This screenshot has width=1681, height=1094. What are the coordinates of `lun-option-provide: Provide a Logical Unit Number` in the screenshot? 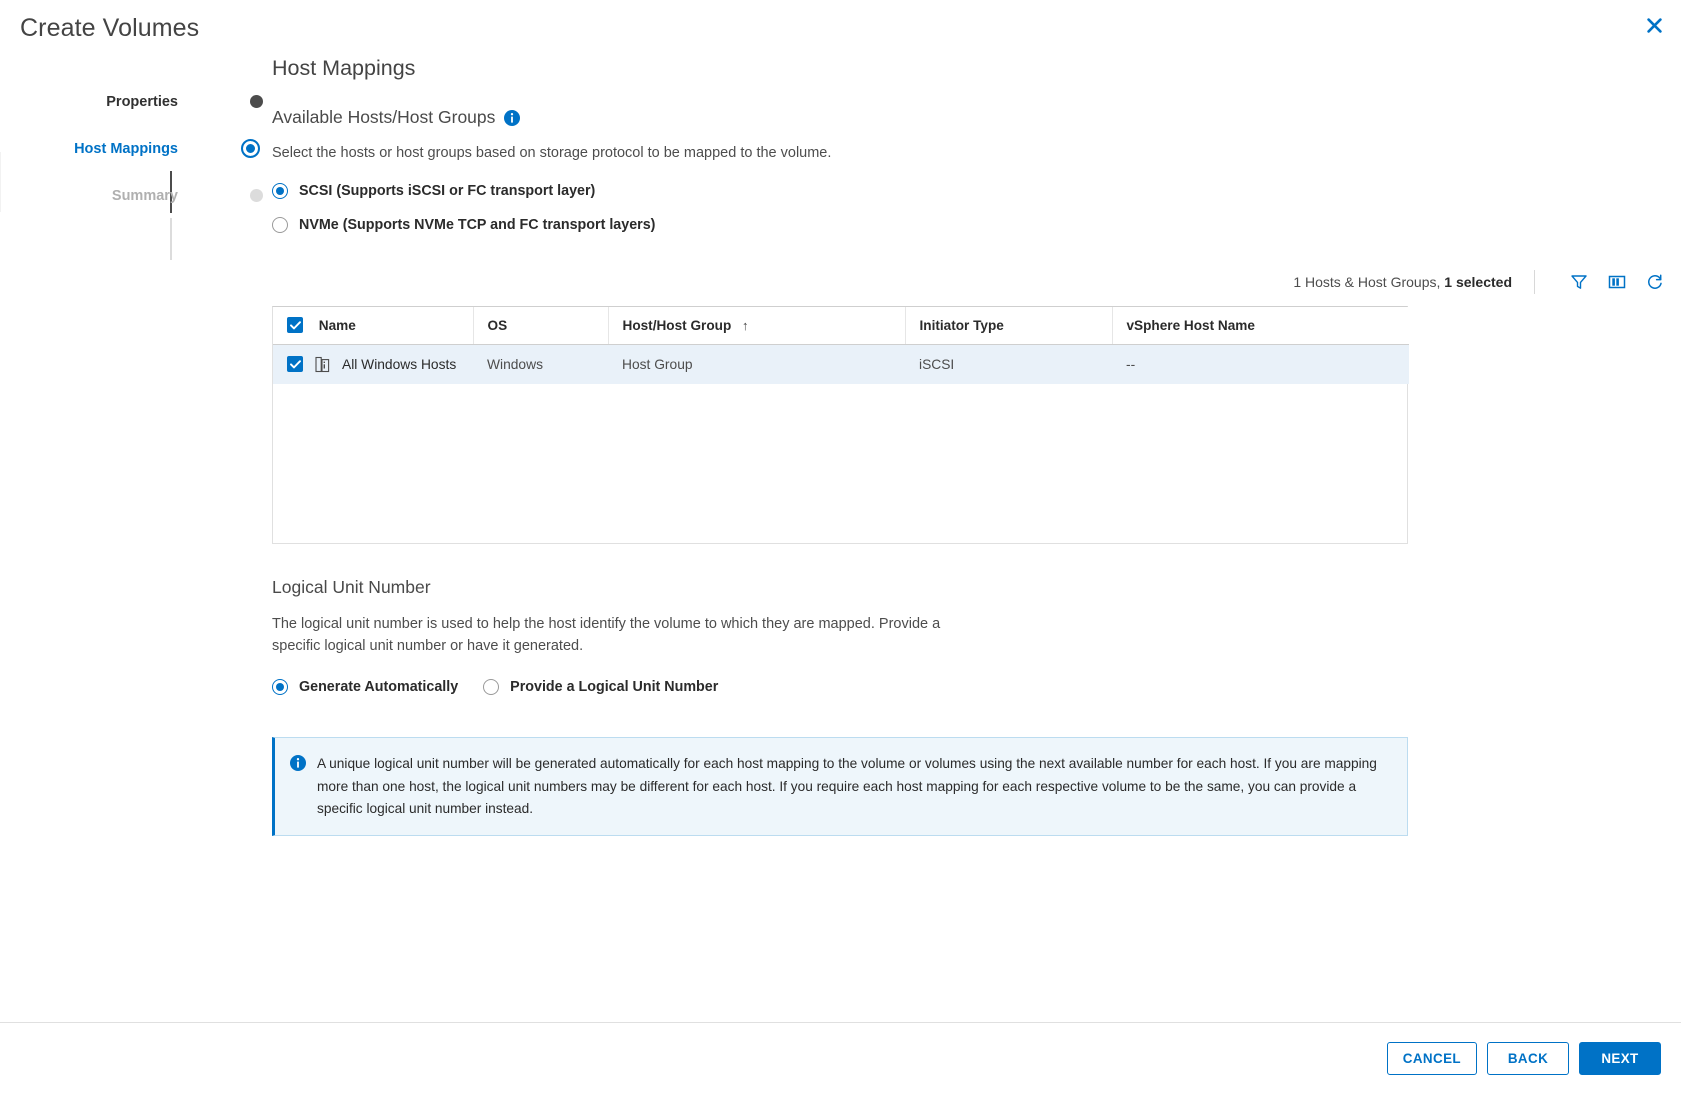 It's located at (601, 687).